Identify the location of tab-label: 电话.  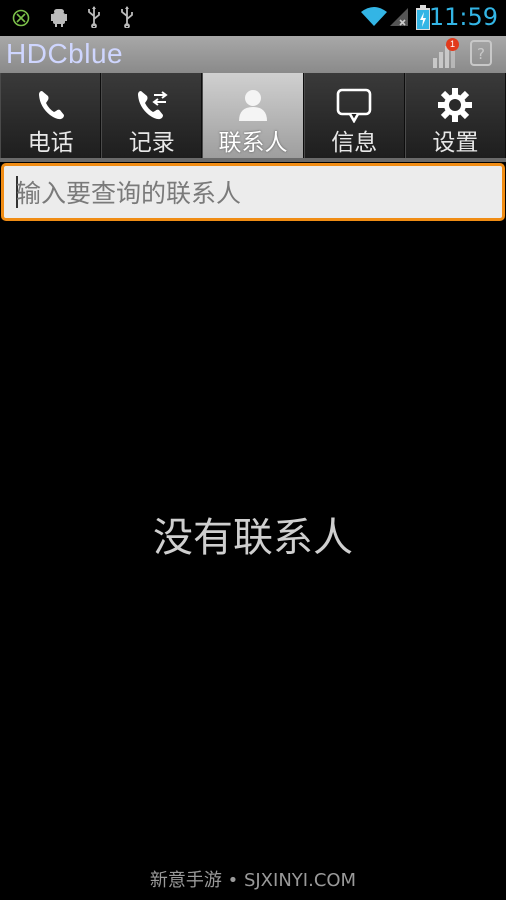
(50, 143).